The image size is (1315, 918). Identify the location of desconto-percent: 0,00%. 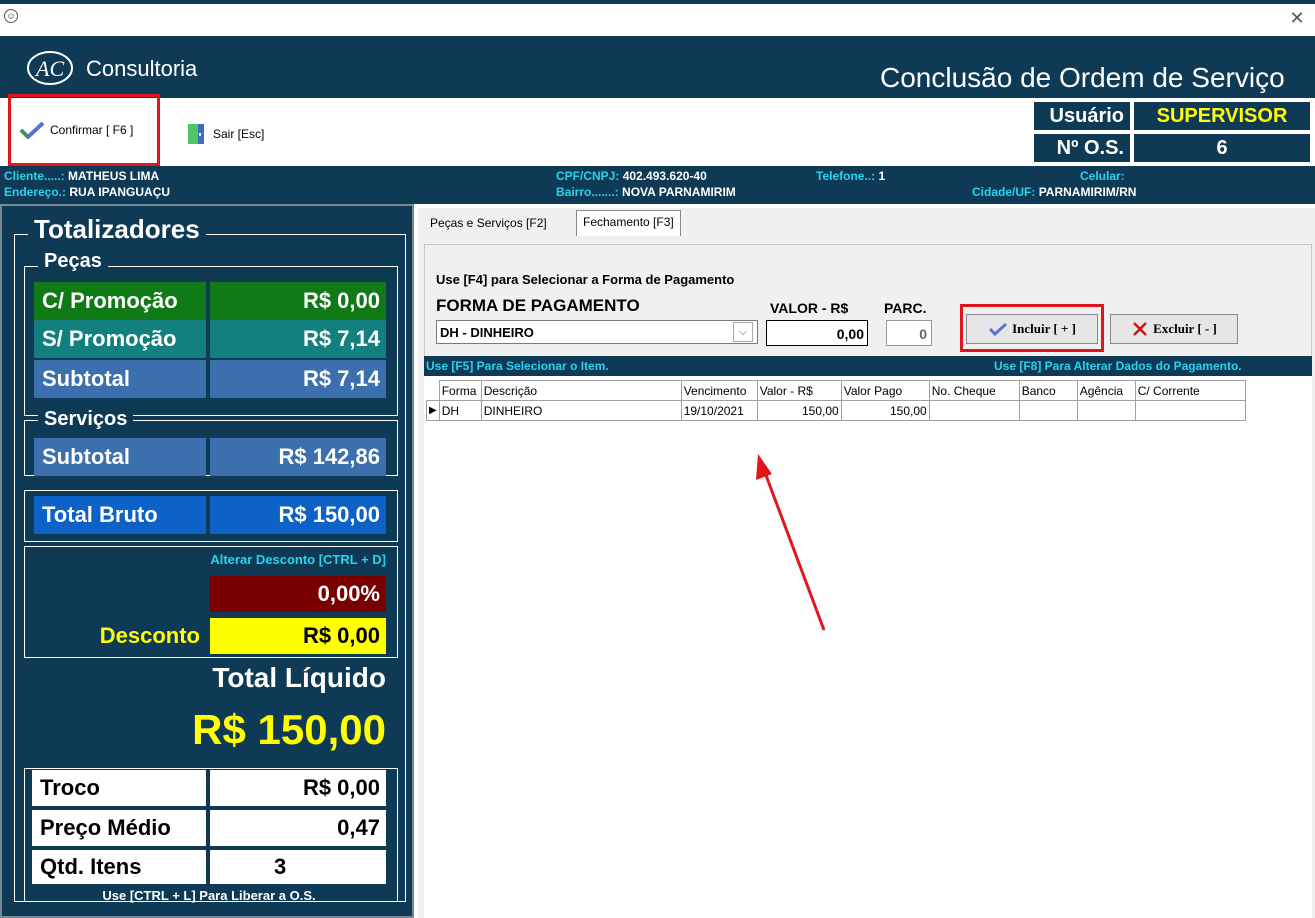
(298, 594).